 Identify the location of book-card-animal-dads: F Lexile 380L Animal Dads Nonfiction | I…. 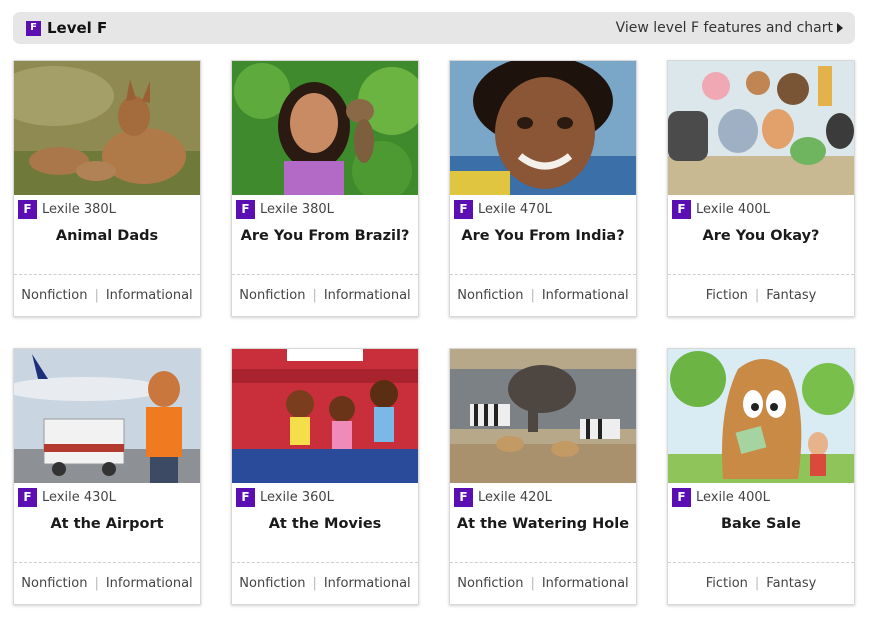
(107, 188).